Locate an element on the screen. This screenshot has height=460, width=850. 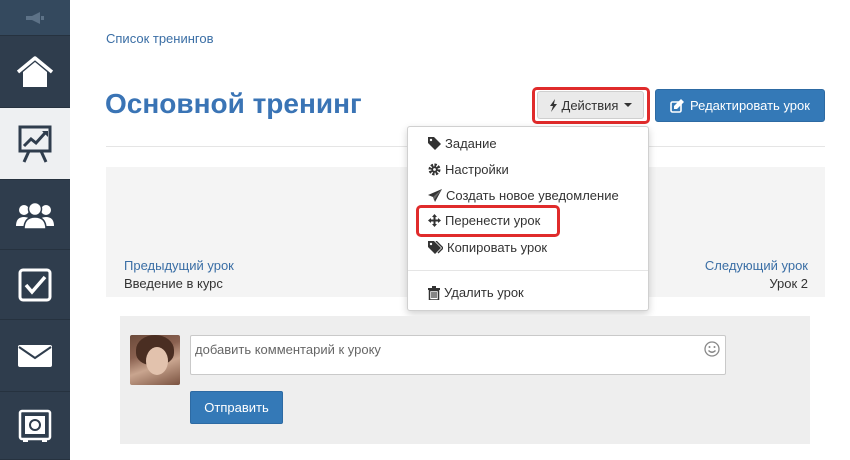
next-lesson-title: Урок 2 is located at coordinates (788, 283).